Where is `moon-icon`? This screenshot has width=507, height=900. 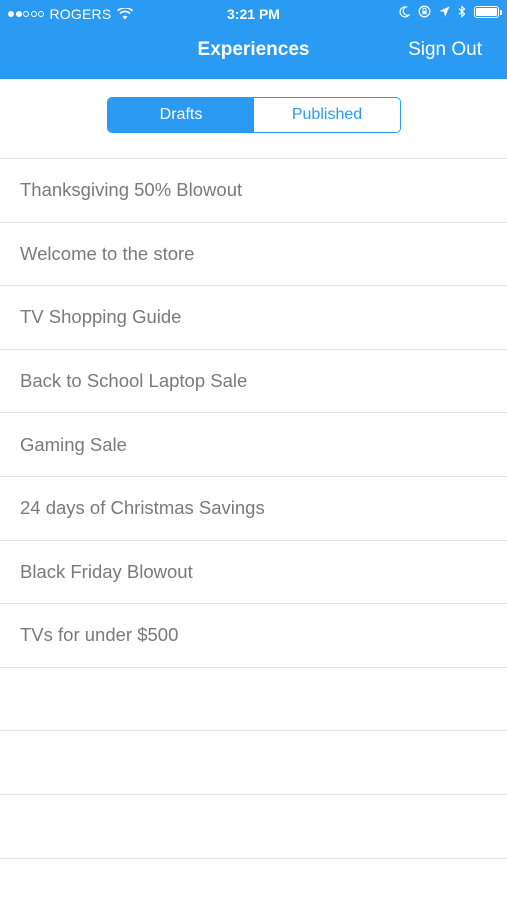
moon-icon is located at coordinates (404, 11).